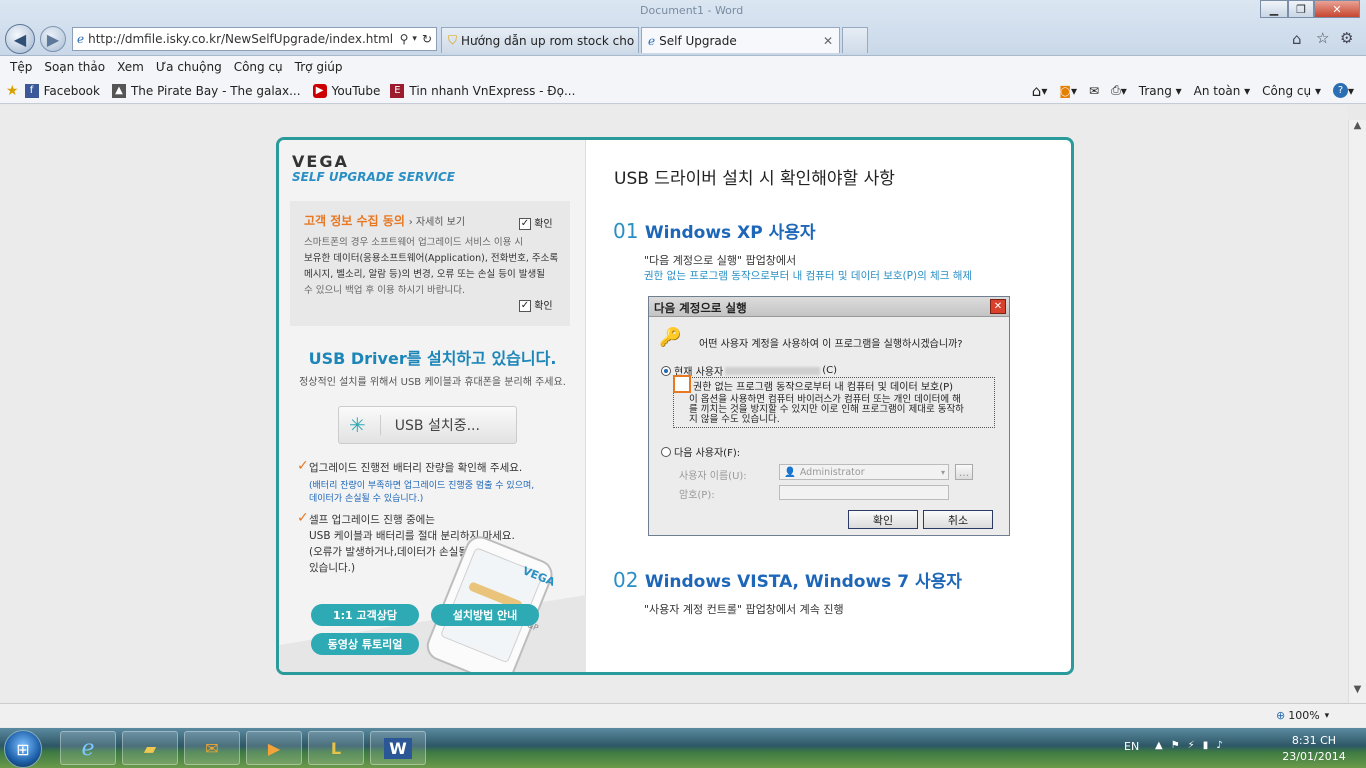 Image resolution: width=1366 pixels, height=768 pixels. I want to click on favorites-star-icon: ☆, so click(1322, 38).